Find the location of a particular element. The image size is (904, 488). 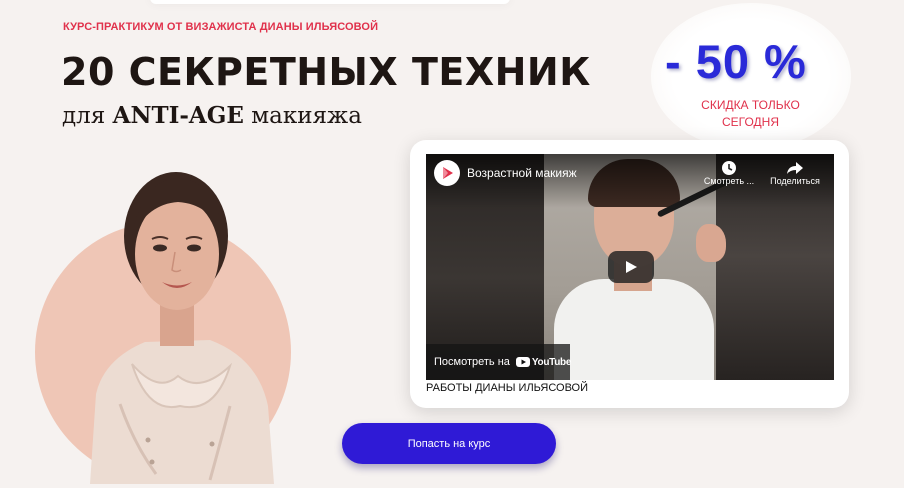

discount-value: - 50 % is located at coordinates (736, 61).